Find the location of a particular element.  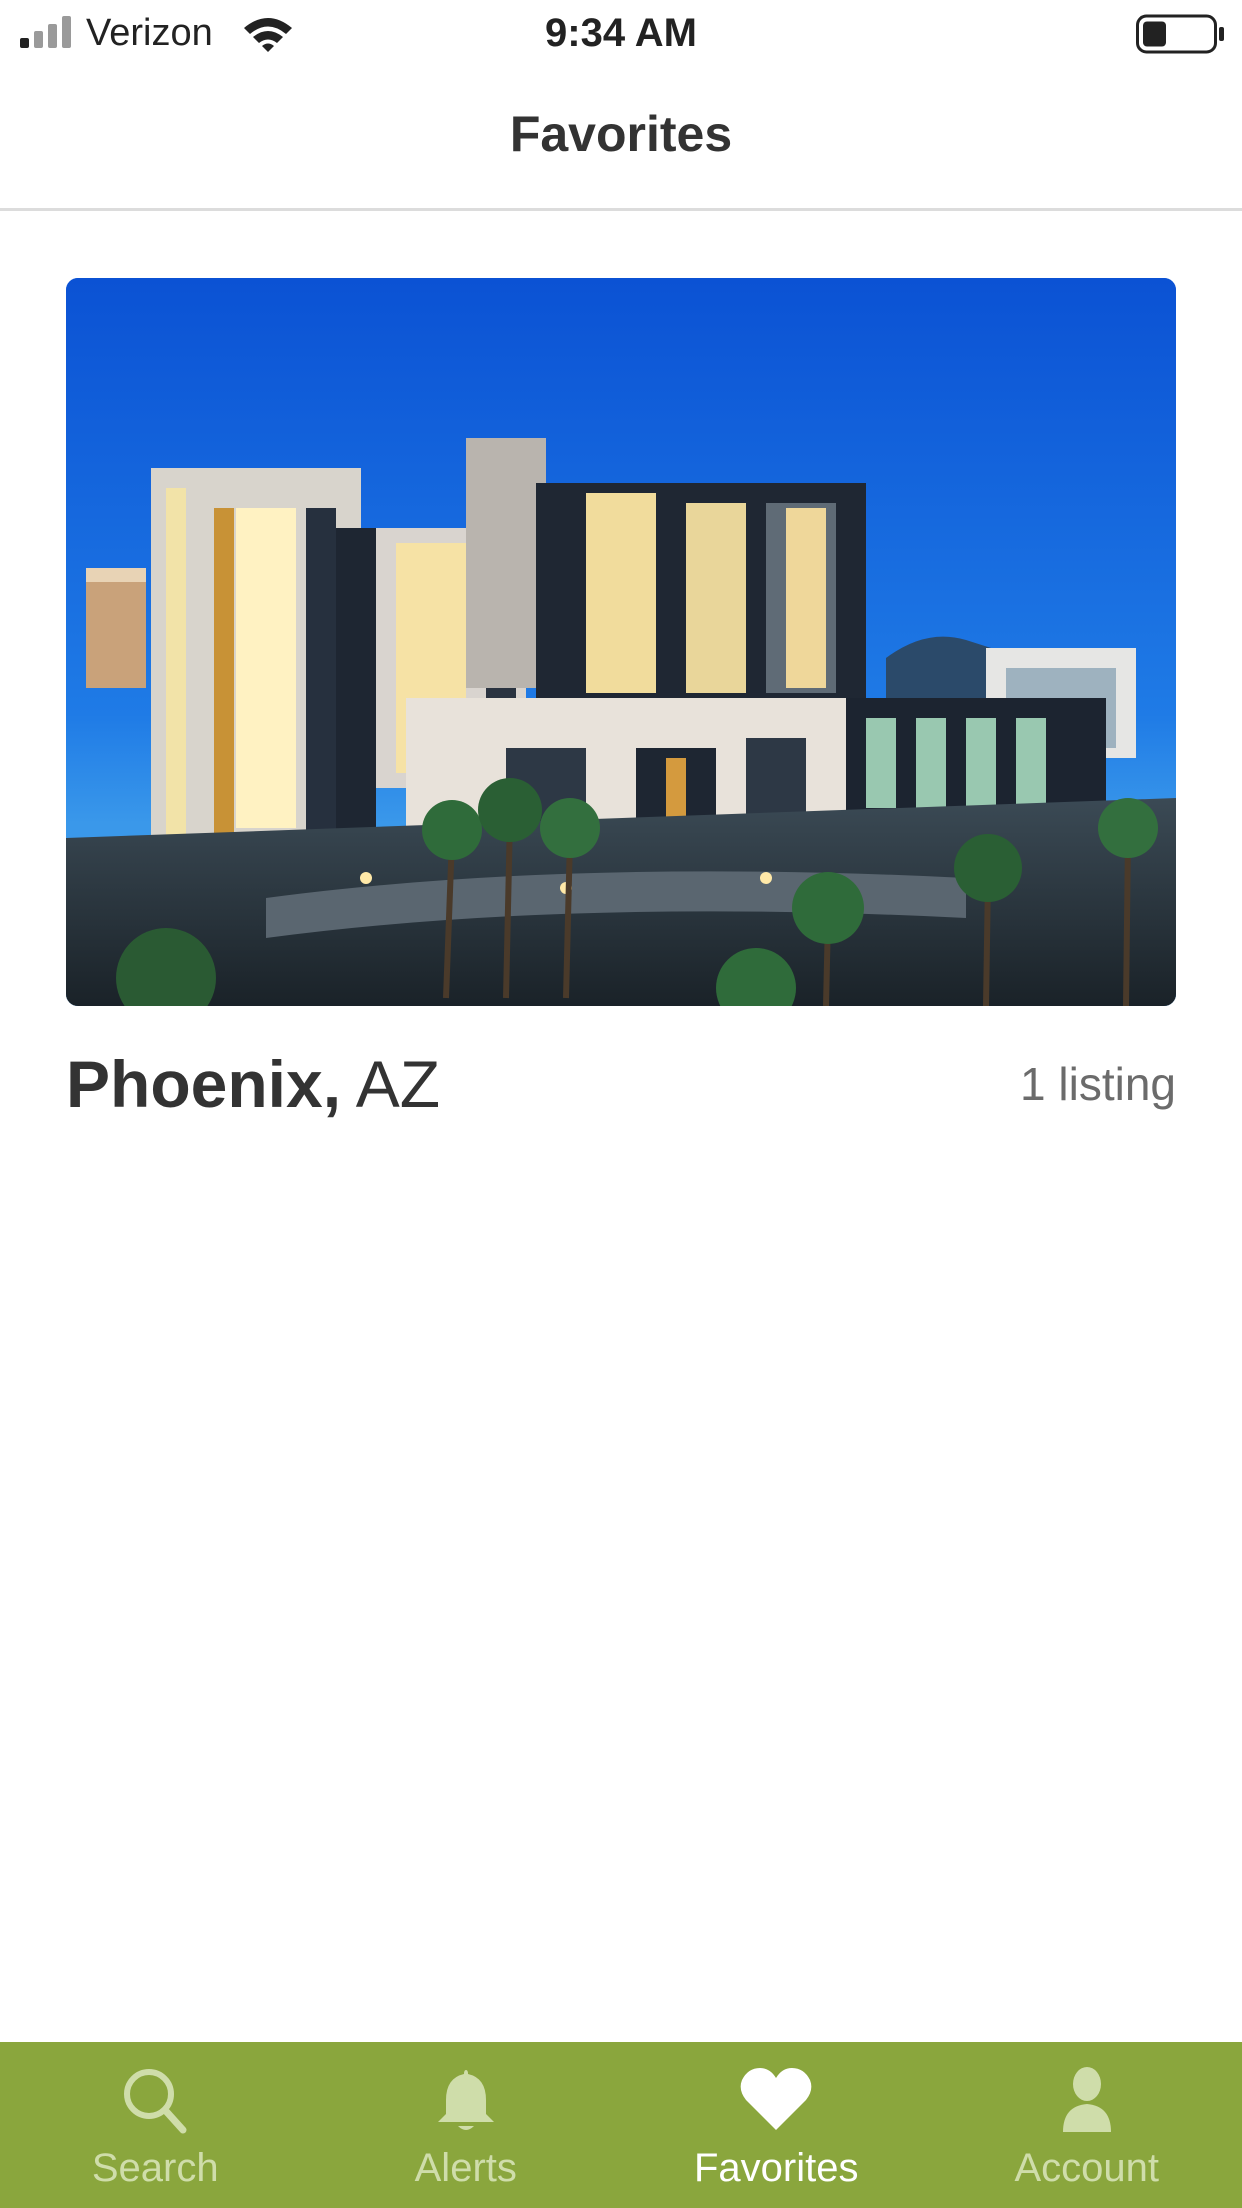

tab-label-favorites: Favorites is located at coordinates (776, 2168).